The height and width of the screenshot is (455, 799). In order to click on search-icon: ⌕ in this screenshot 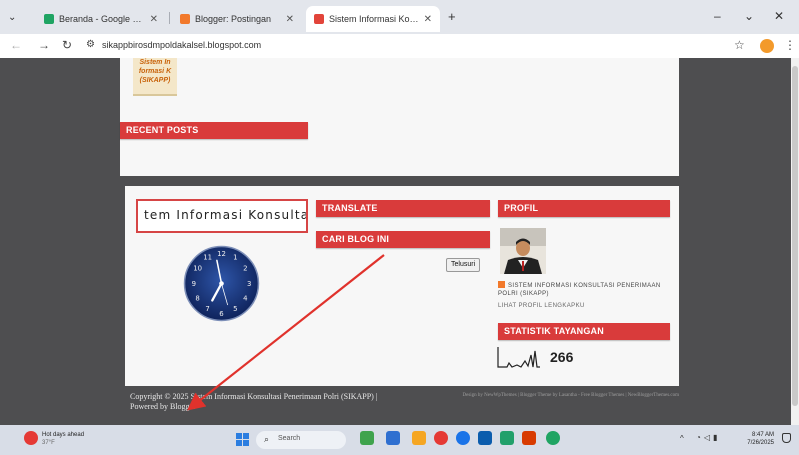, I will do `click(267, 439)`.